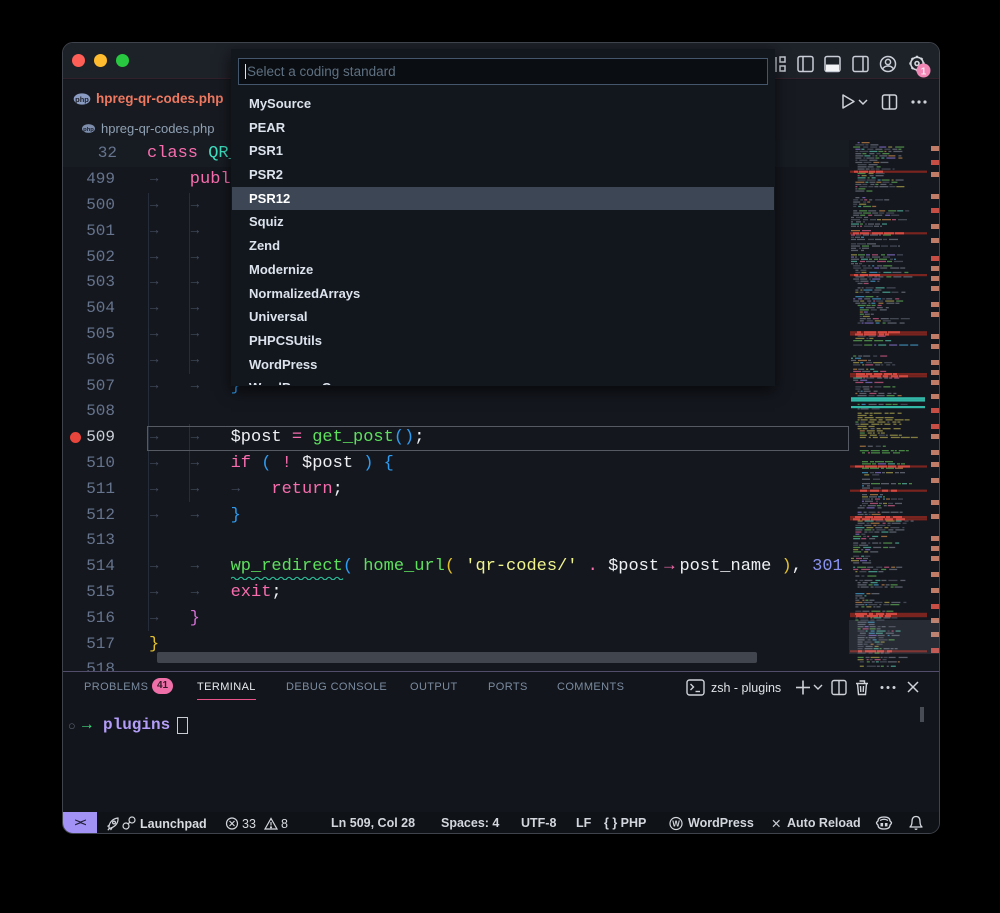  Describe the element at coordinates (284, 824) in the screenshot. I see `svg-text: 8` at that location.